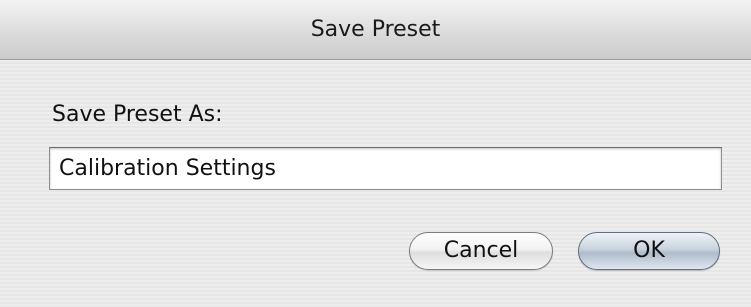 The height and width of the screenshot is (307, 751). Describe the element at coordinates (137, 114) in the screenshot. I see `preset-name-label: Save Preset As:` at that location.